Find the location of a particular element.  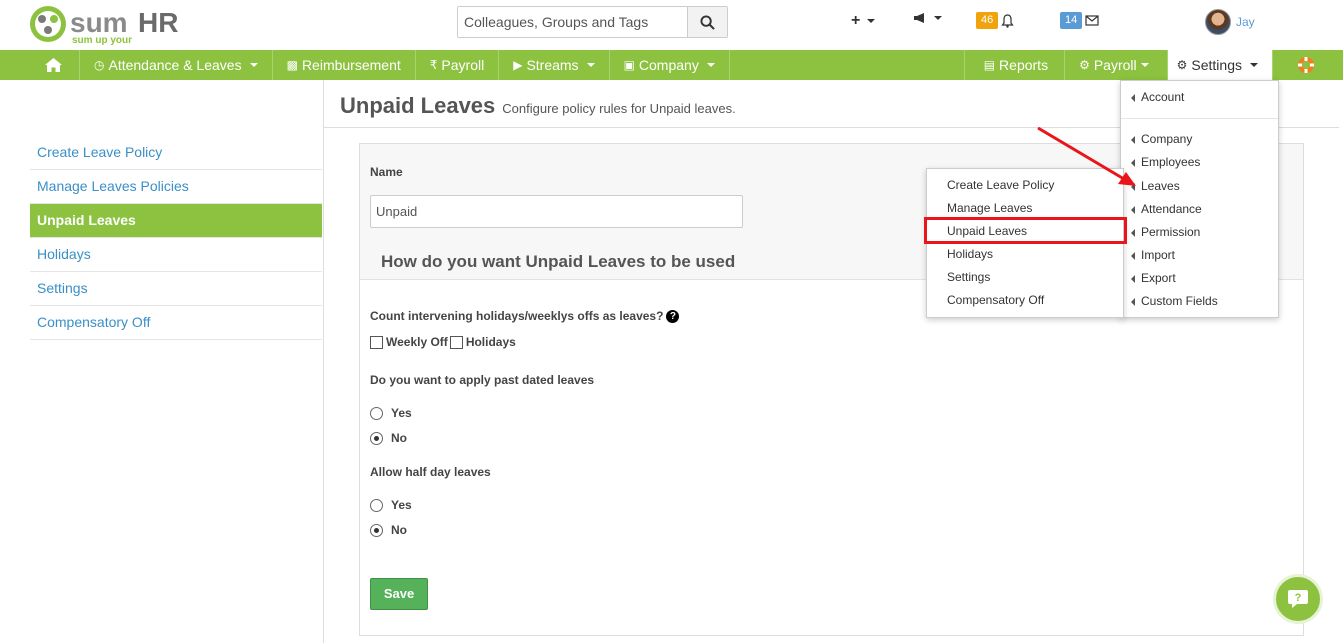

messages-badge: 14 is located at coordinates (1071, 20).